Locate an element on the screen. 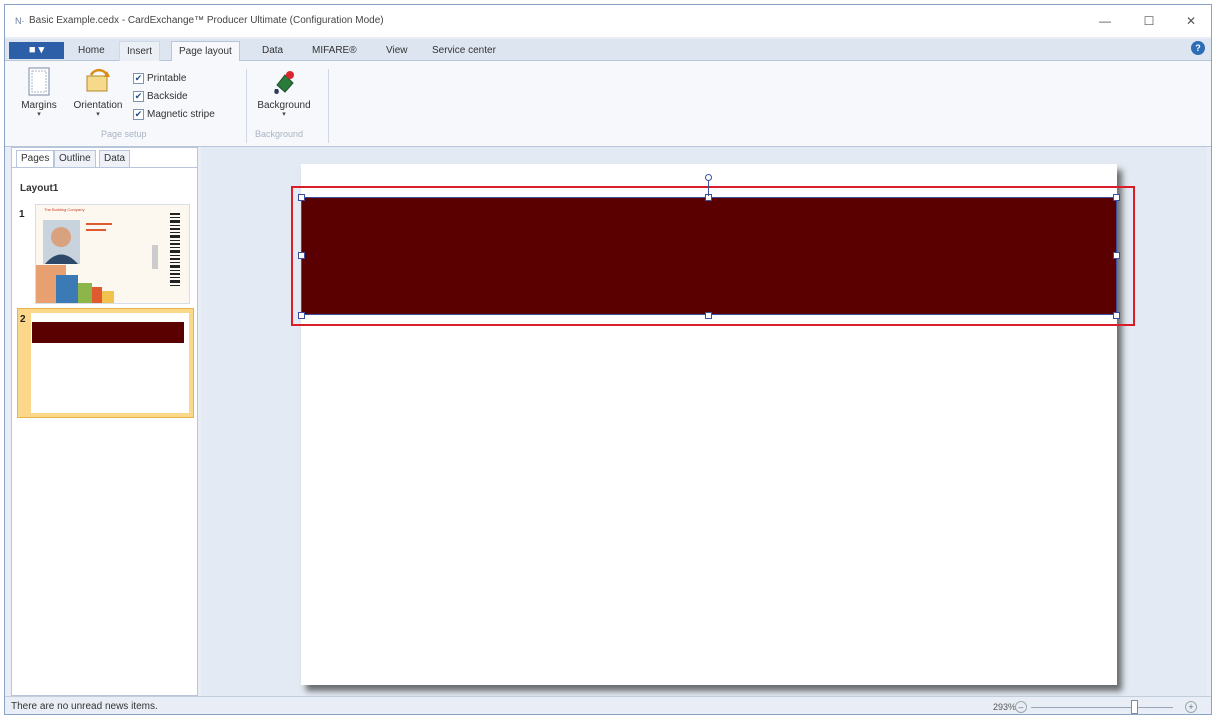 This screenshot has width=1214, height=717. printable-checkbox: ✔ Printable is located at coordinates (159, 78).